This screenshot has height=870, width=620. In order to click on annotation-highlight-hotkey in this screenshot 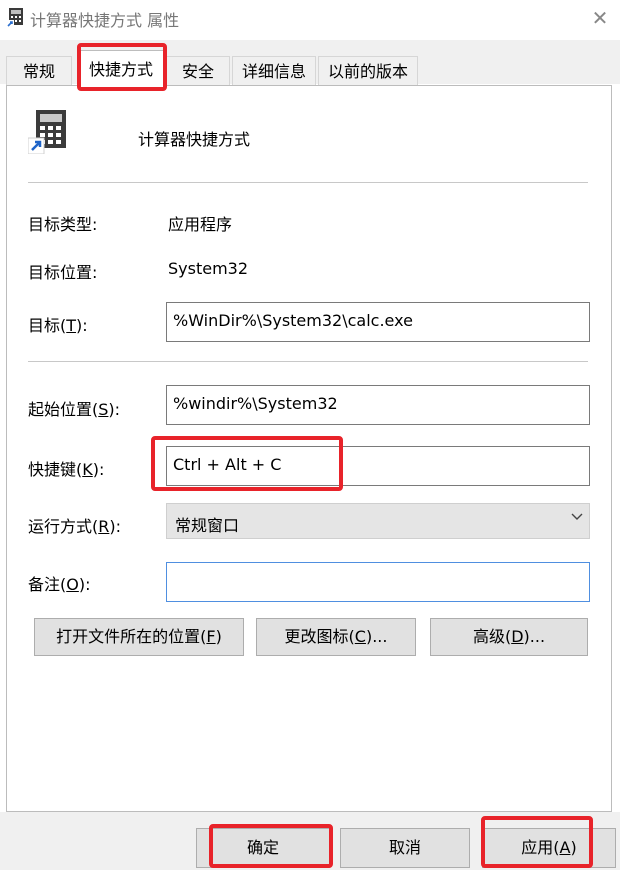, I will do `click(247, 463)`.